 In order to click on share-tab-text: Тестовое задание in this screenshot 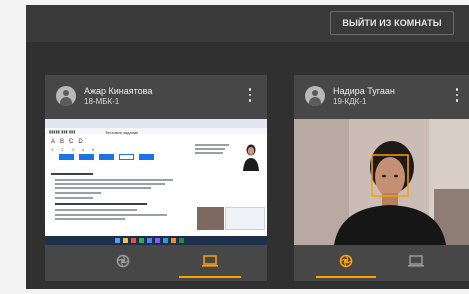, I will do `click(122, 132)`.